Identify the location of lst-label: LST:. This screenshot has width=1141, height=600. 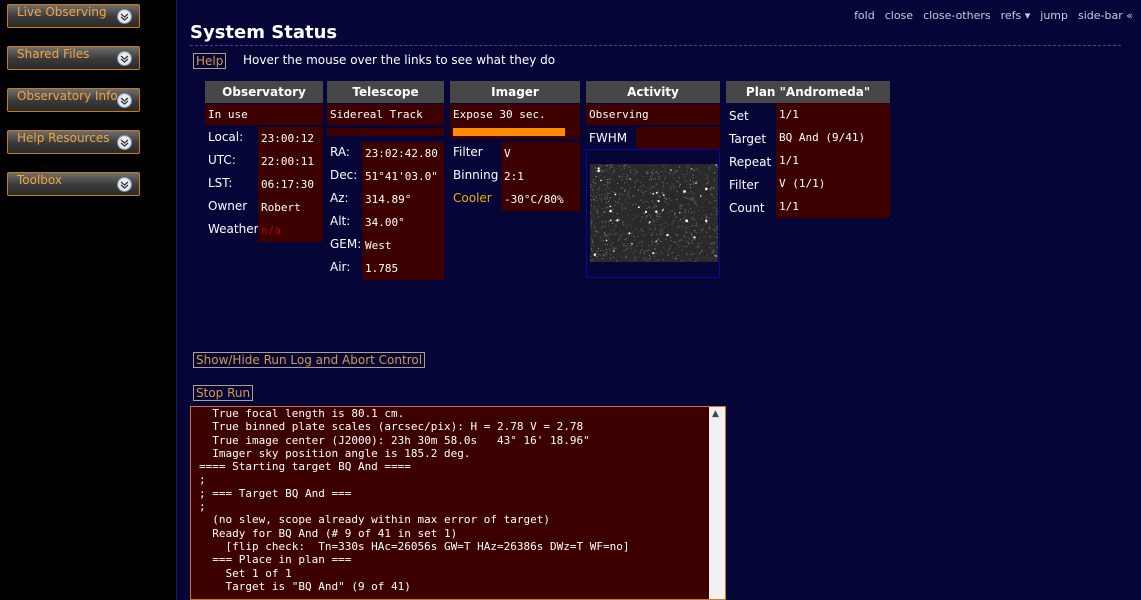
(220, 183).